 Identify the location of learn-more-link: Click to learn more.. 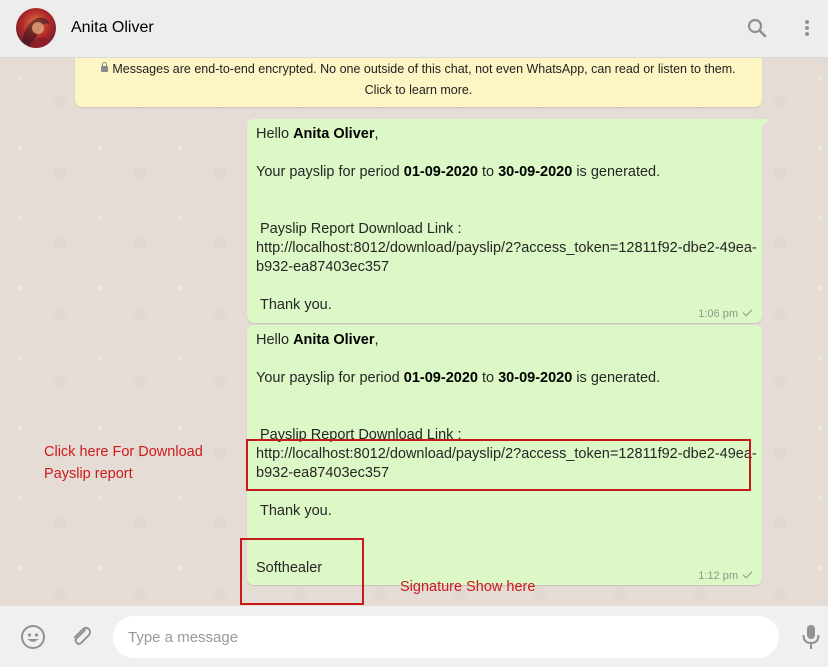
(418, 90).